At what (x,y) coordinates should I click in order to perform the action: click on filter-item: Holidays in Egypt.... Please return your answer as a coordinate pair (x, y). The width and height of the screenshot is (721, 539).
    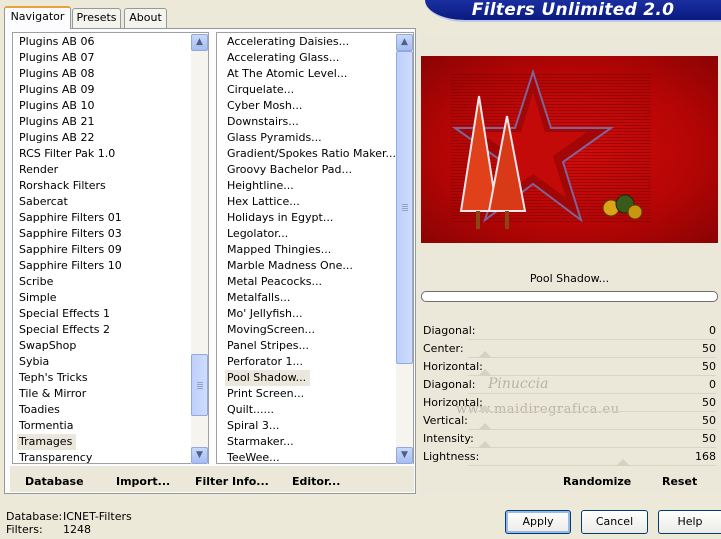
    Looking at the image, I should click on (279, 217).